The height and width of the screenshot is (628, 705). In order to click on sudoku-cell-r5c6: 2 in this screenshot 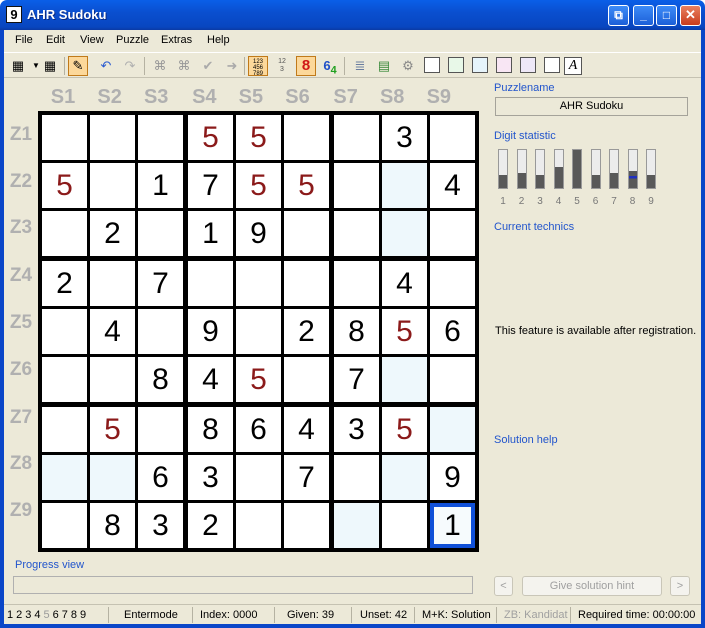, I will do `click(306, 331)`.